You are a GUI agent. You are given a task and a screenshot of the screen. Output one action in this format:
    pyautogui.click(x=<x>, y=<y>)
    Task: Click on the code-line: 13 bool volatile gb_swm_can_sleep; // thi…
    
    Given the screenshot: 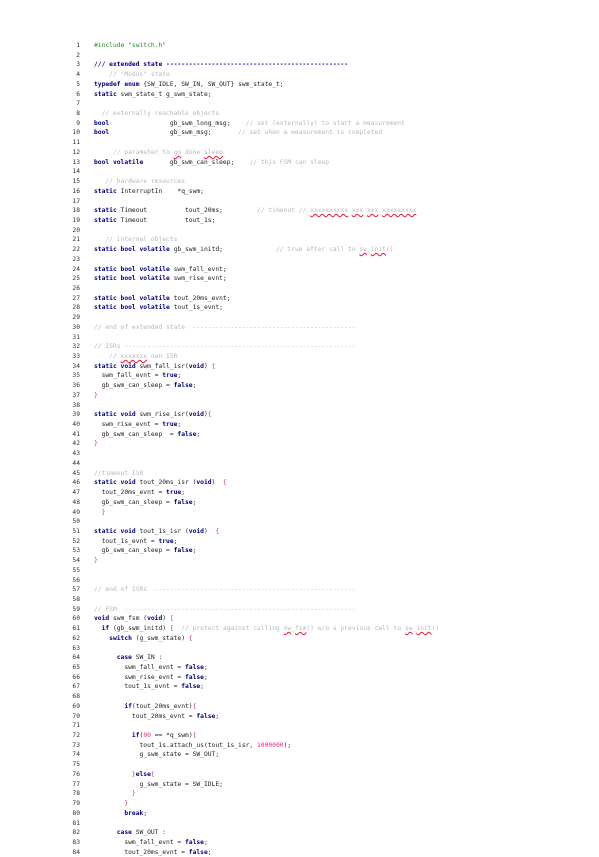 What is the action you would take?
    pyautogui.click(x=322, y=163)
    